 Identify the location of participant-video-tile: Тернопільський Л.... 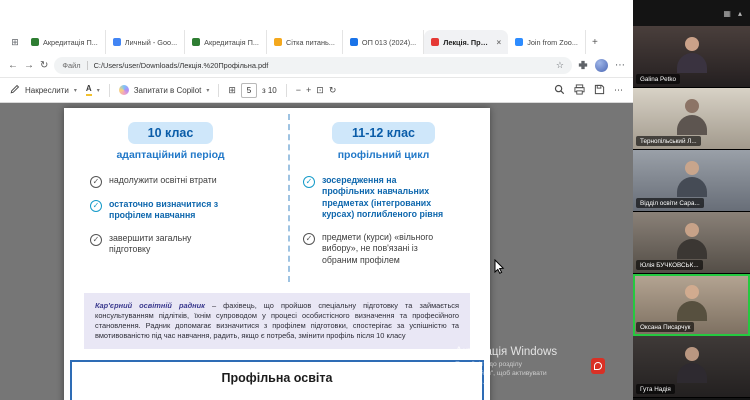
(691, 119).